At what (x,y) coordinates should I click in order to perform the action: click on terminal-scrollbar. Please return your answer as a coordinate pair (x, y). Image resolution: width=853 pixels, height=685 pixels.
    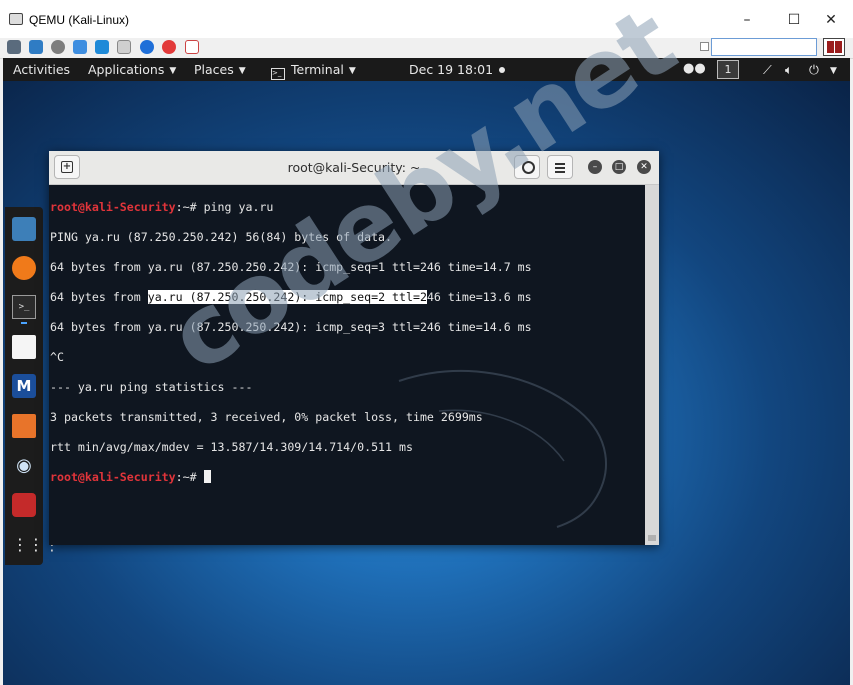
    Looking at the image, I should click on (652, 365).